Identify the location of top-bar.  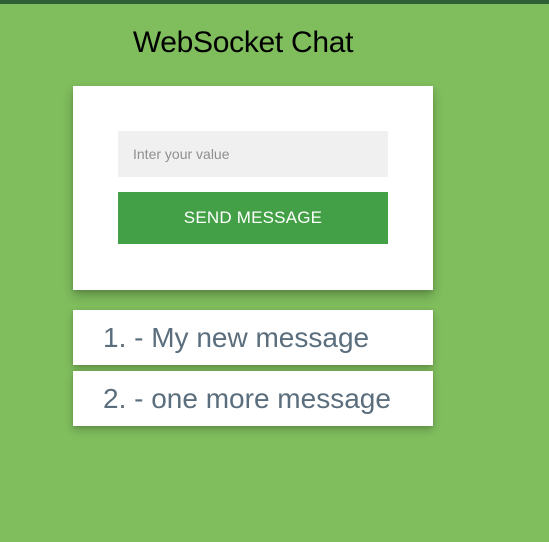
(274, 2).